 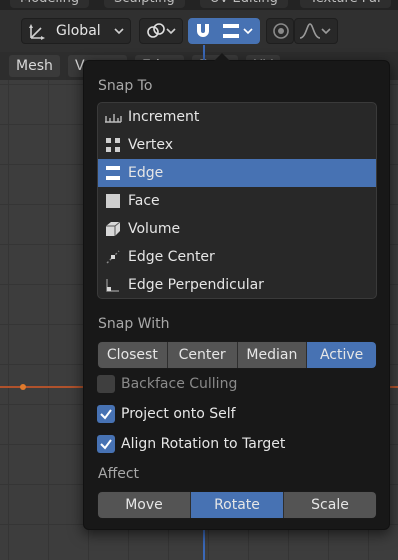 I want to click on snap-with-closest: Closest, so click(x=133, y=355).